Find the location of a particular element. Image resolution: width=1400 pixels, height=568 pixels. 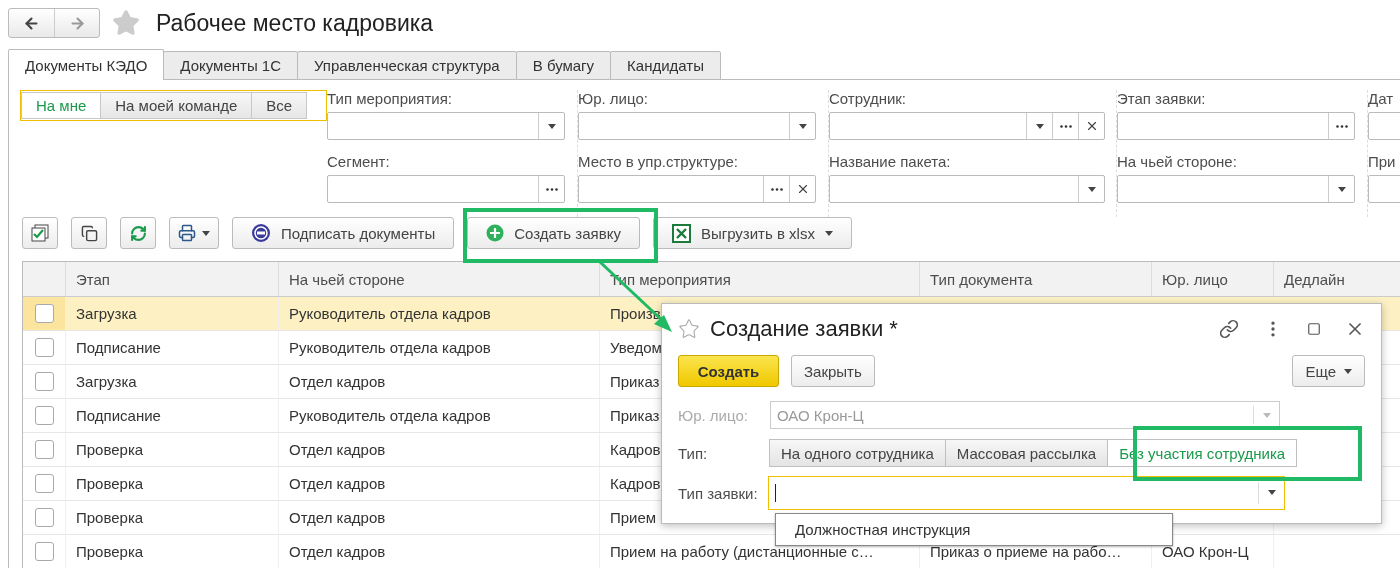

filter-label: При is located at coordinates (1382, 162).